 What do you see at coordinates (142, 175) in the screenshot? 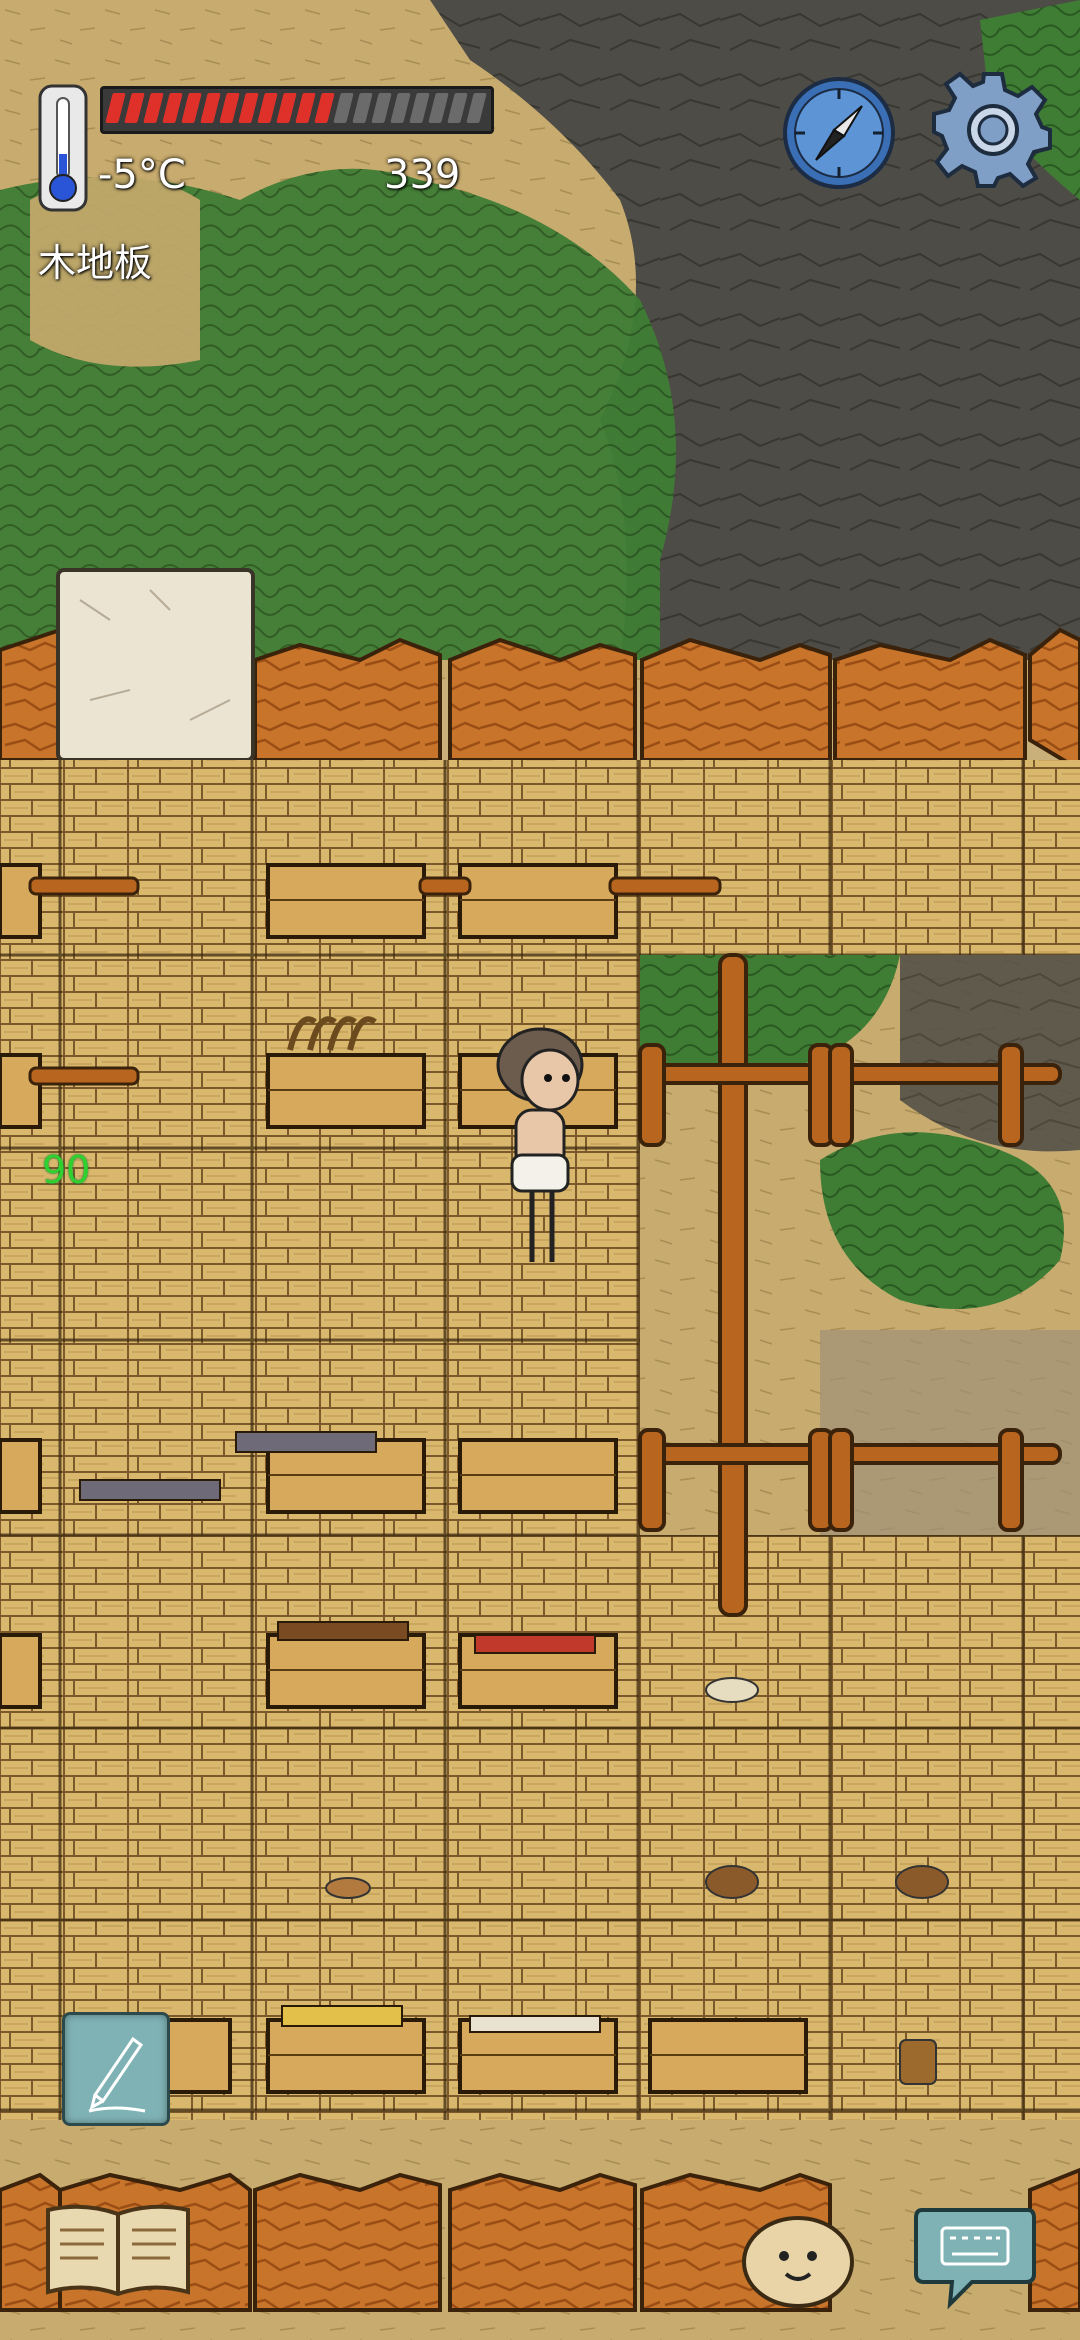
I see `temperature-readout: -5°C` at bounding box center [142, 175].